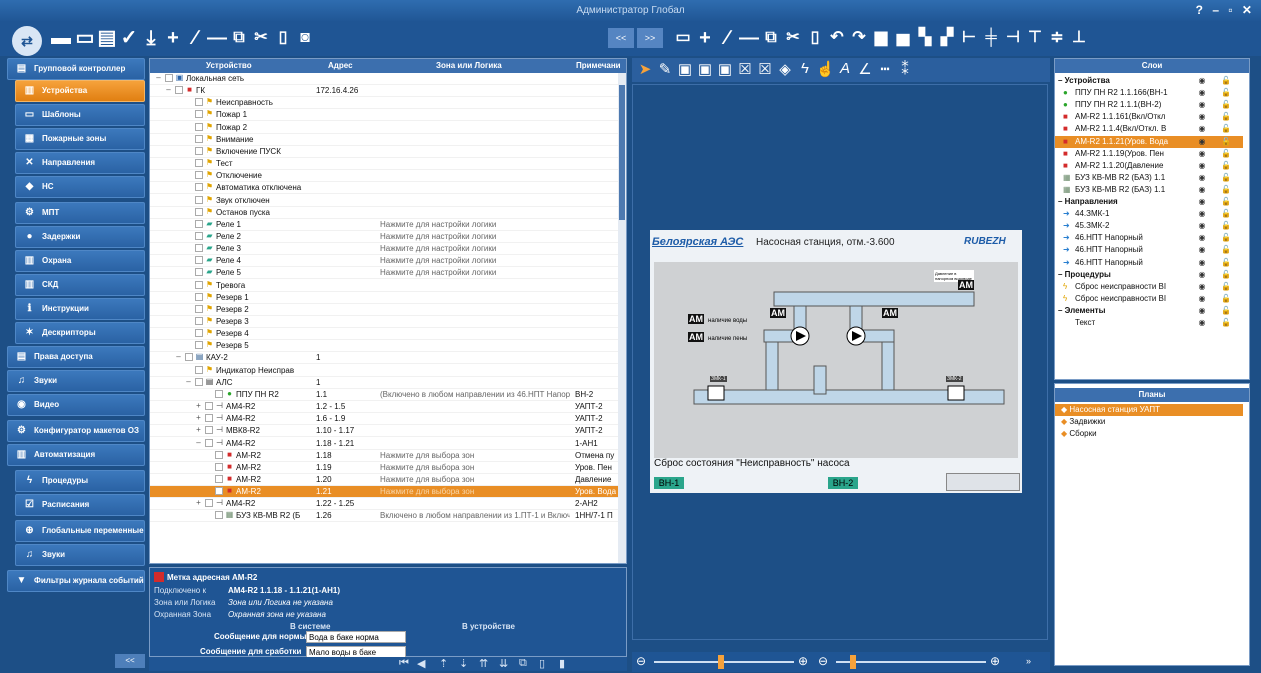 Image resolution: width=1261 pixels, height=673 pixels. What do you see at coordinates (1149, 117) in the screenshot?
I see `layer-item: АМ-R2 1.1.161(Вкл/Откл ■ ◉ 🔓` at bounding box center [1149, 117].